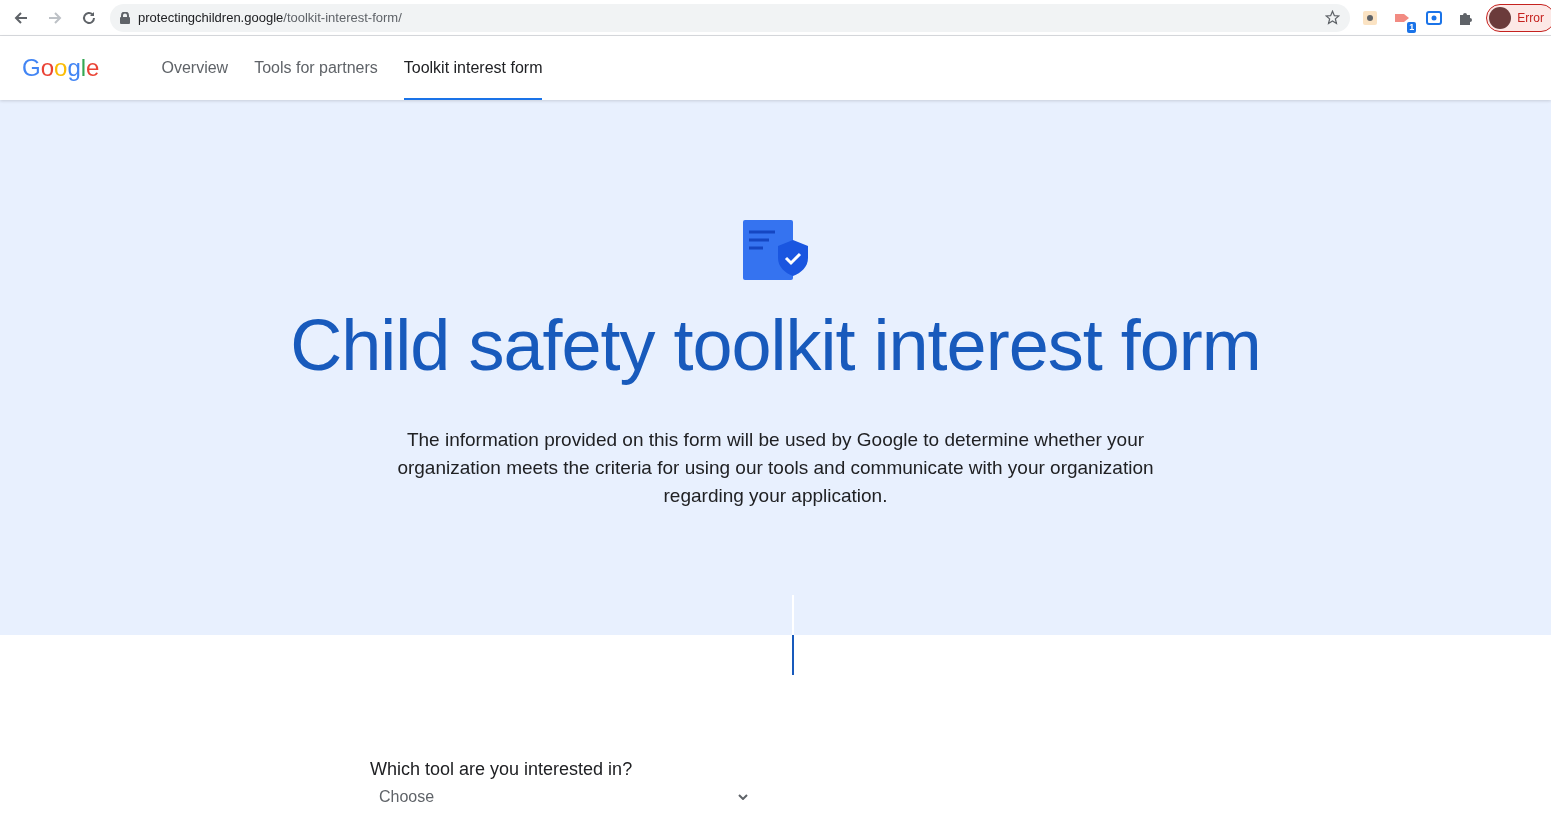 The image size is (1551, 825). I want to click on google-logo: Google, so click(61, 68).